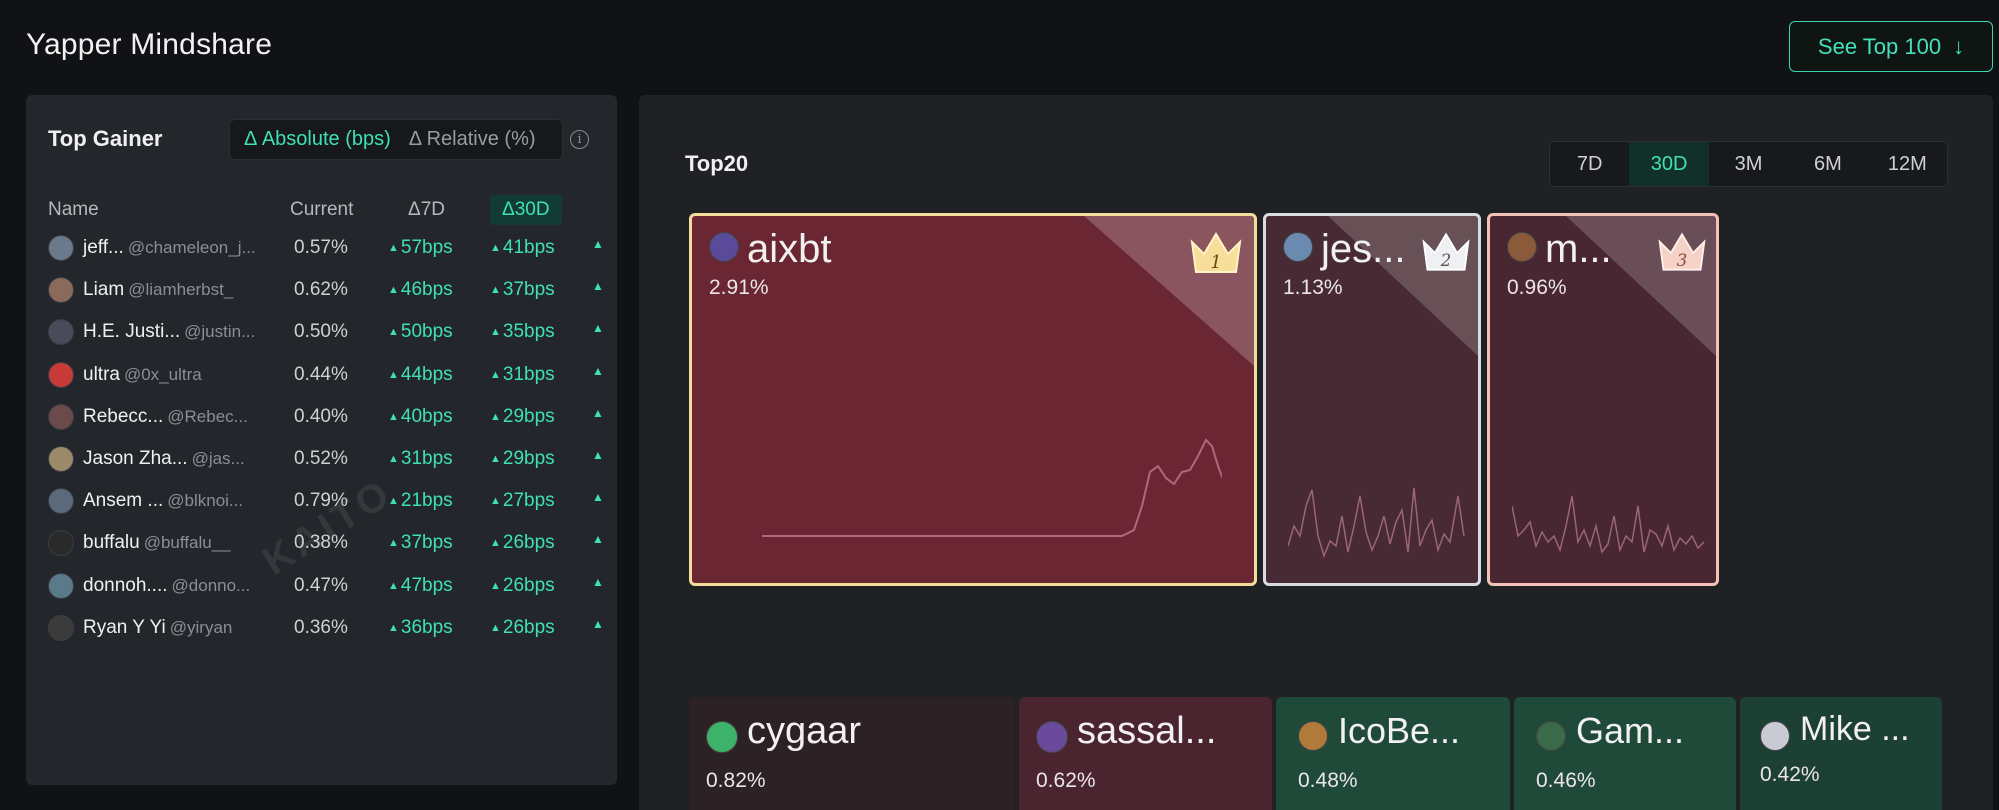 This screenshot has height=810, width=1999. What do you see at coordinates (1446, 260) in the screenshot?
I see `rank-label: 2` at bounding box center [1446, 260].